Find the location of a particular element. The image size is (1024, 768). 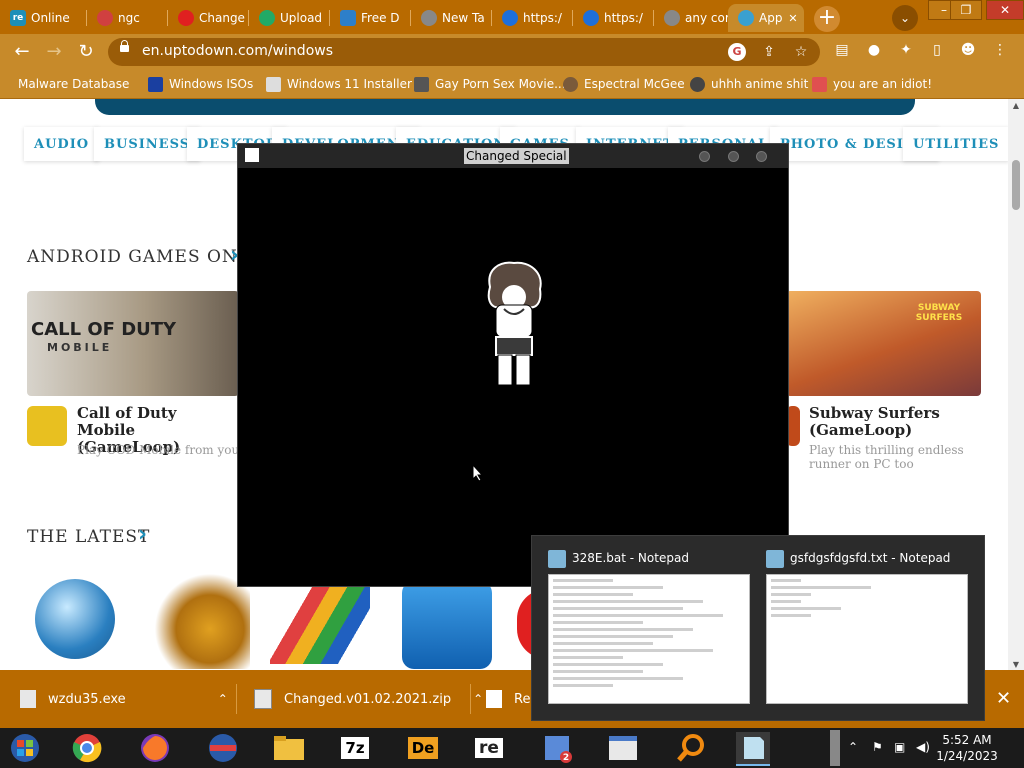

tab-ngc: ngc is located at coordinates (127, 18).